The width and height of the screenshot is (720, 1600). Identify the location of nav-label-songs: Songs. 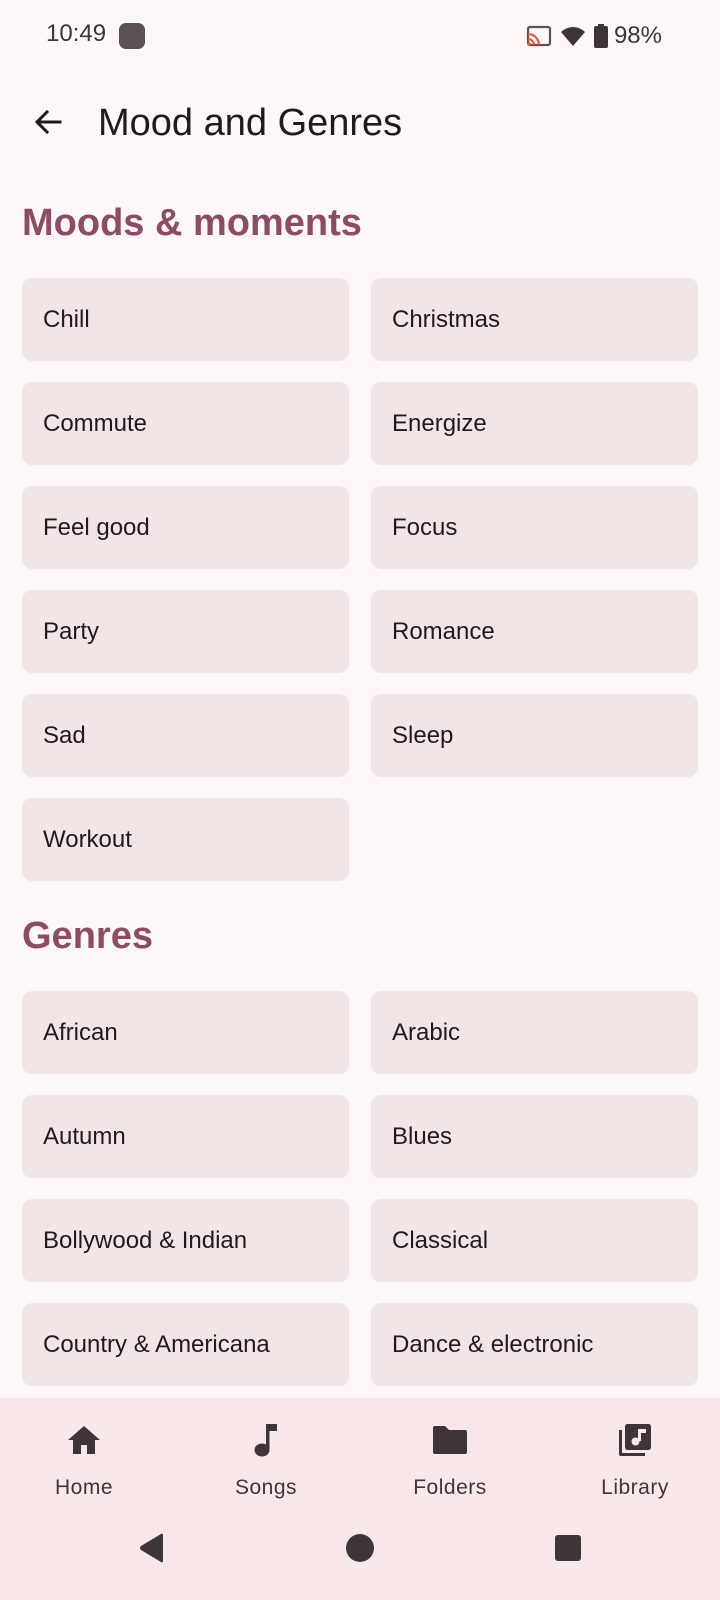
(266, 1487).